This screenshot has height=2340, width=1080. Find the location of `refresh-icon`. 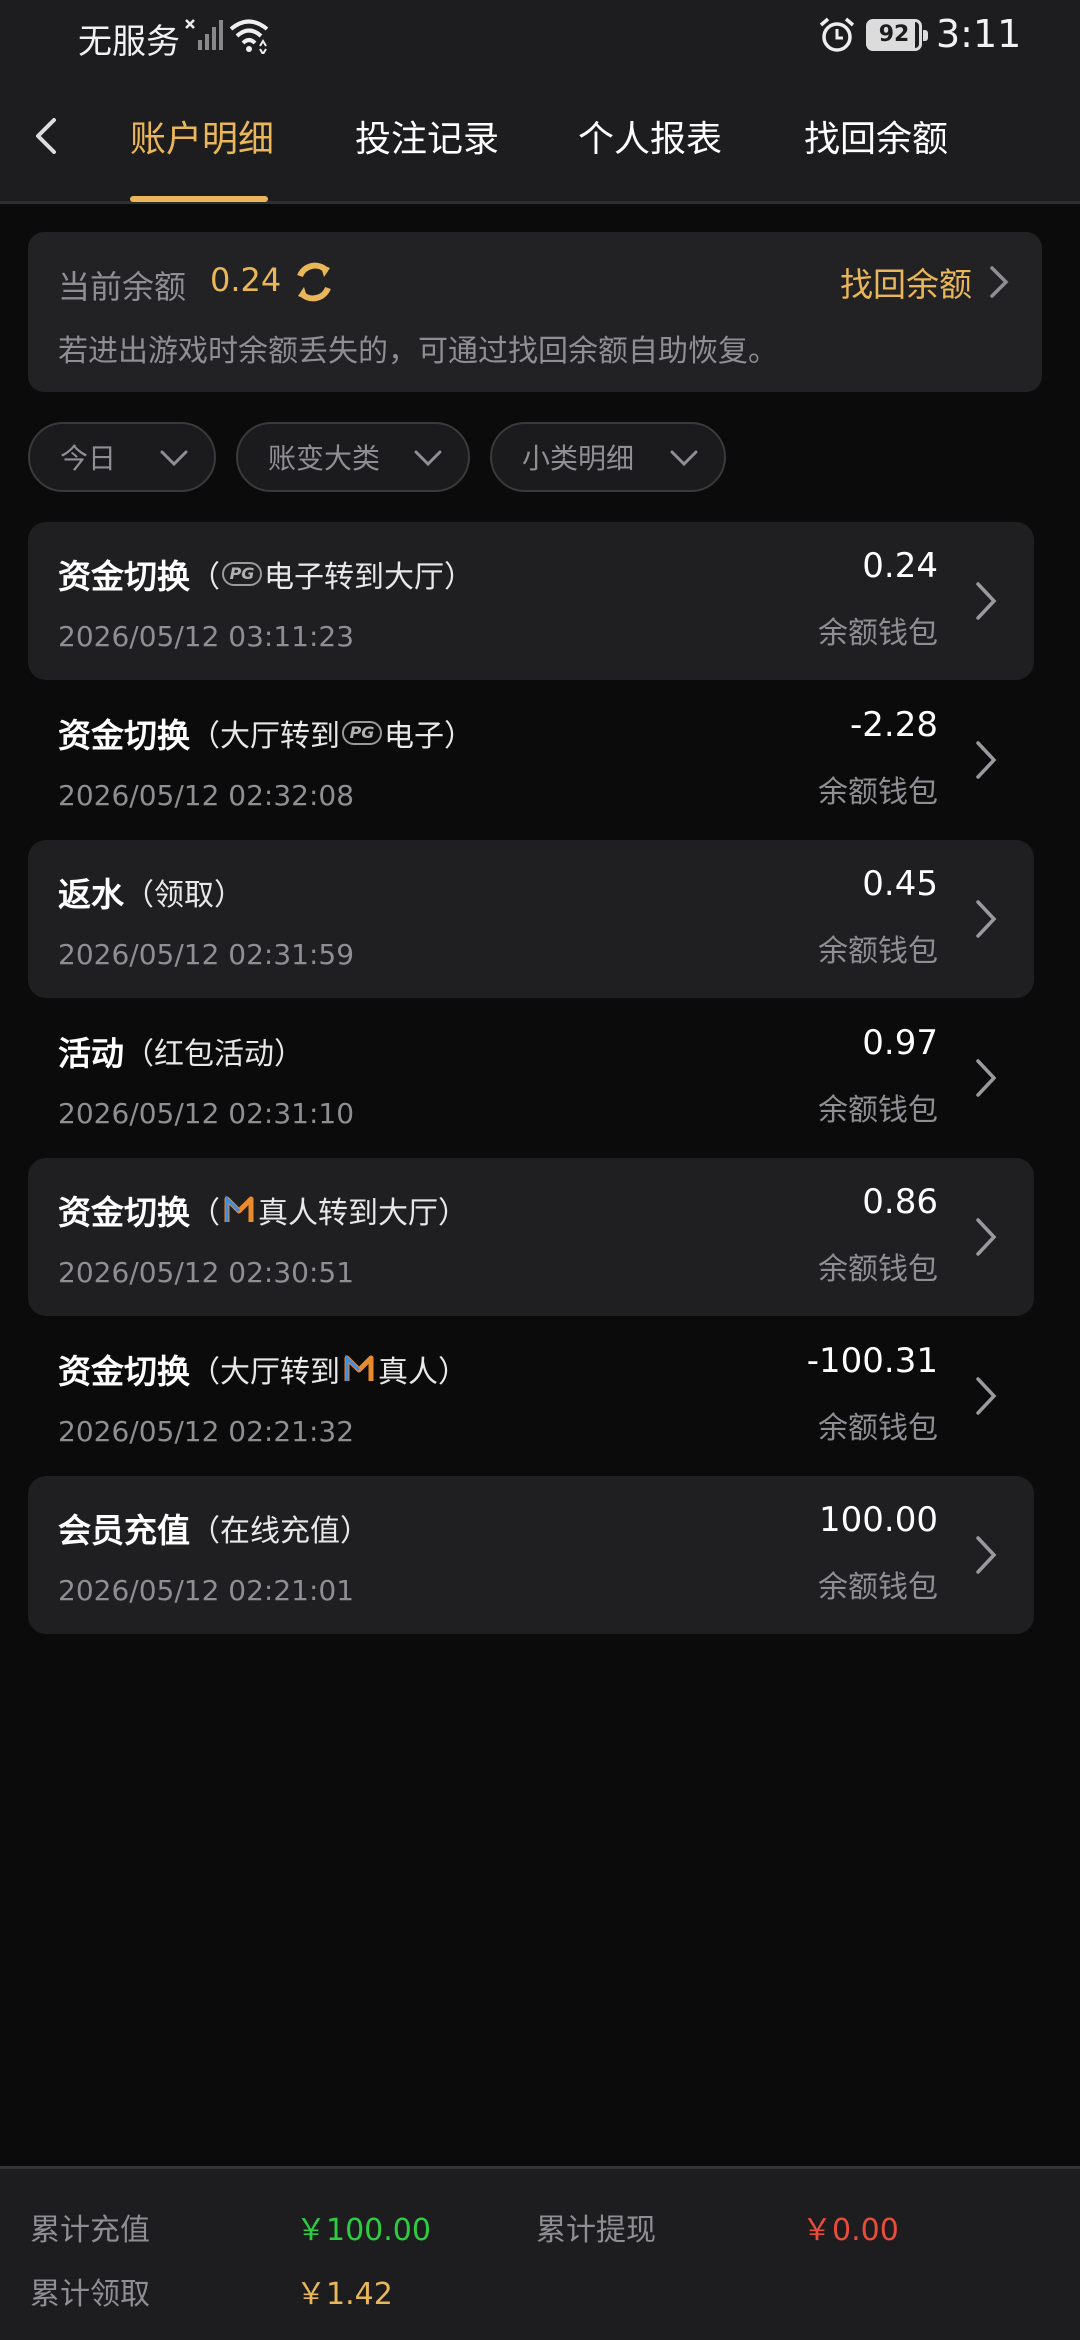

refresh-icon is located at coordinates (314, 282).